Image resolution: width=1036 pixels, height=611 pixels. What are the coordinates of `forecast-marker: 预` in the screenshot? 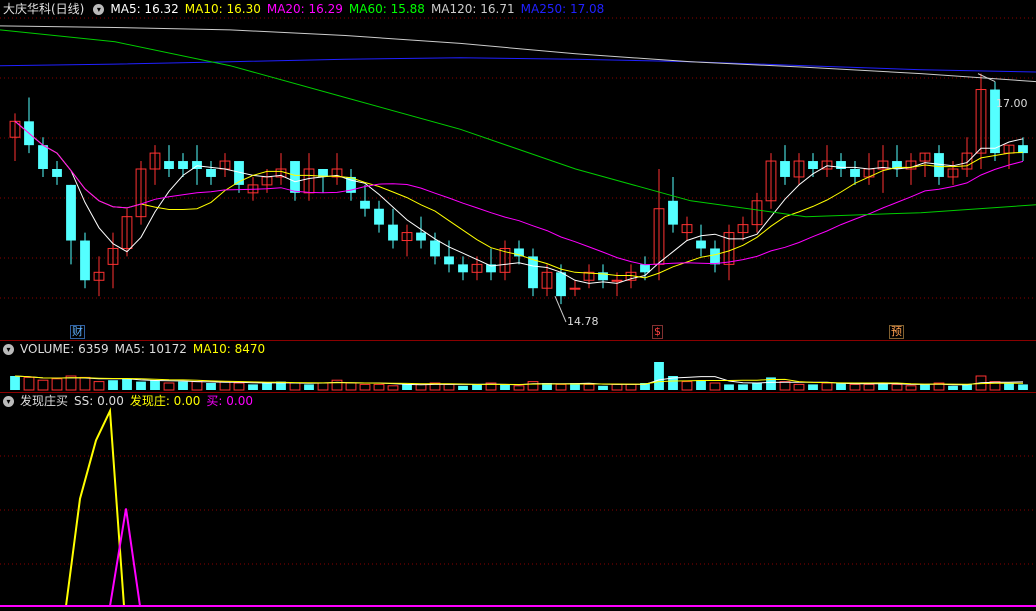 It's located at (896, 332).